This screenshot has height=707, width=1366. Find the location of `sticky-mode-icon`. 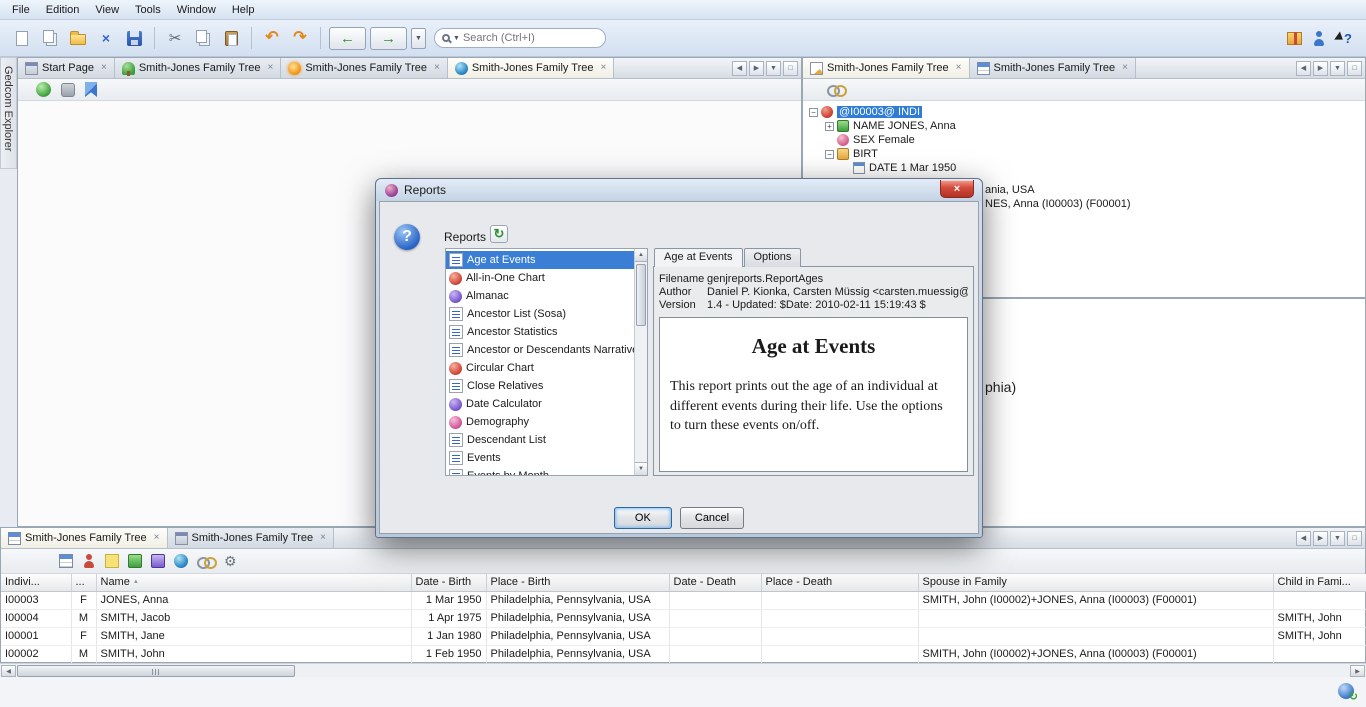

sticky-mode-icon is located at coordinates (43, 89).